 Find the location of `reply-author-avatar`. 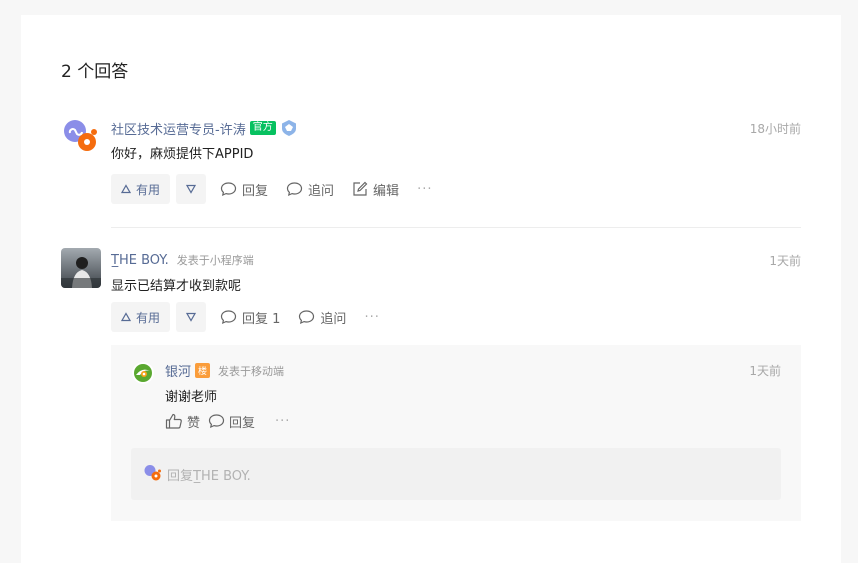

reply-author-avatar is located at coordinates (143, 373).